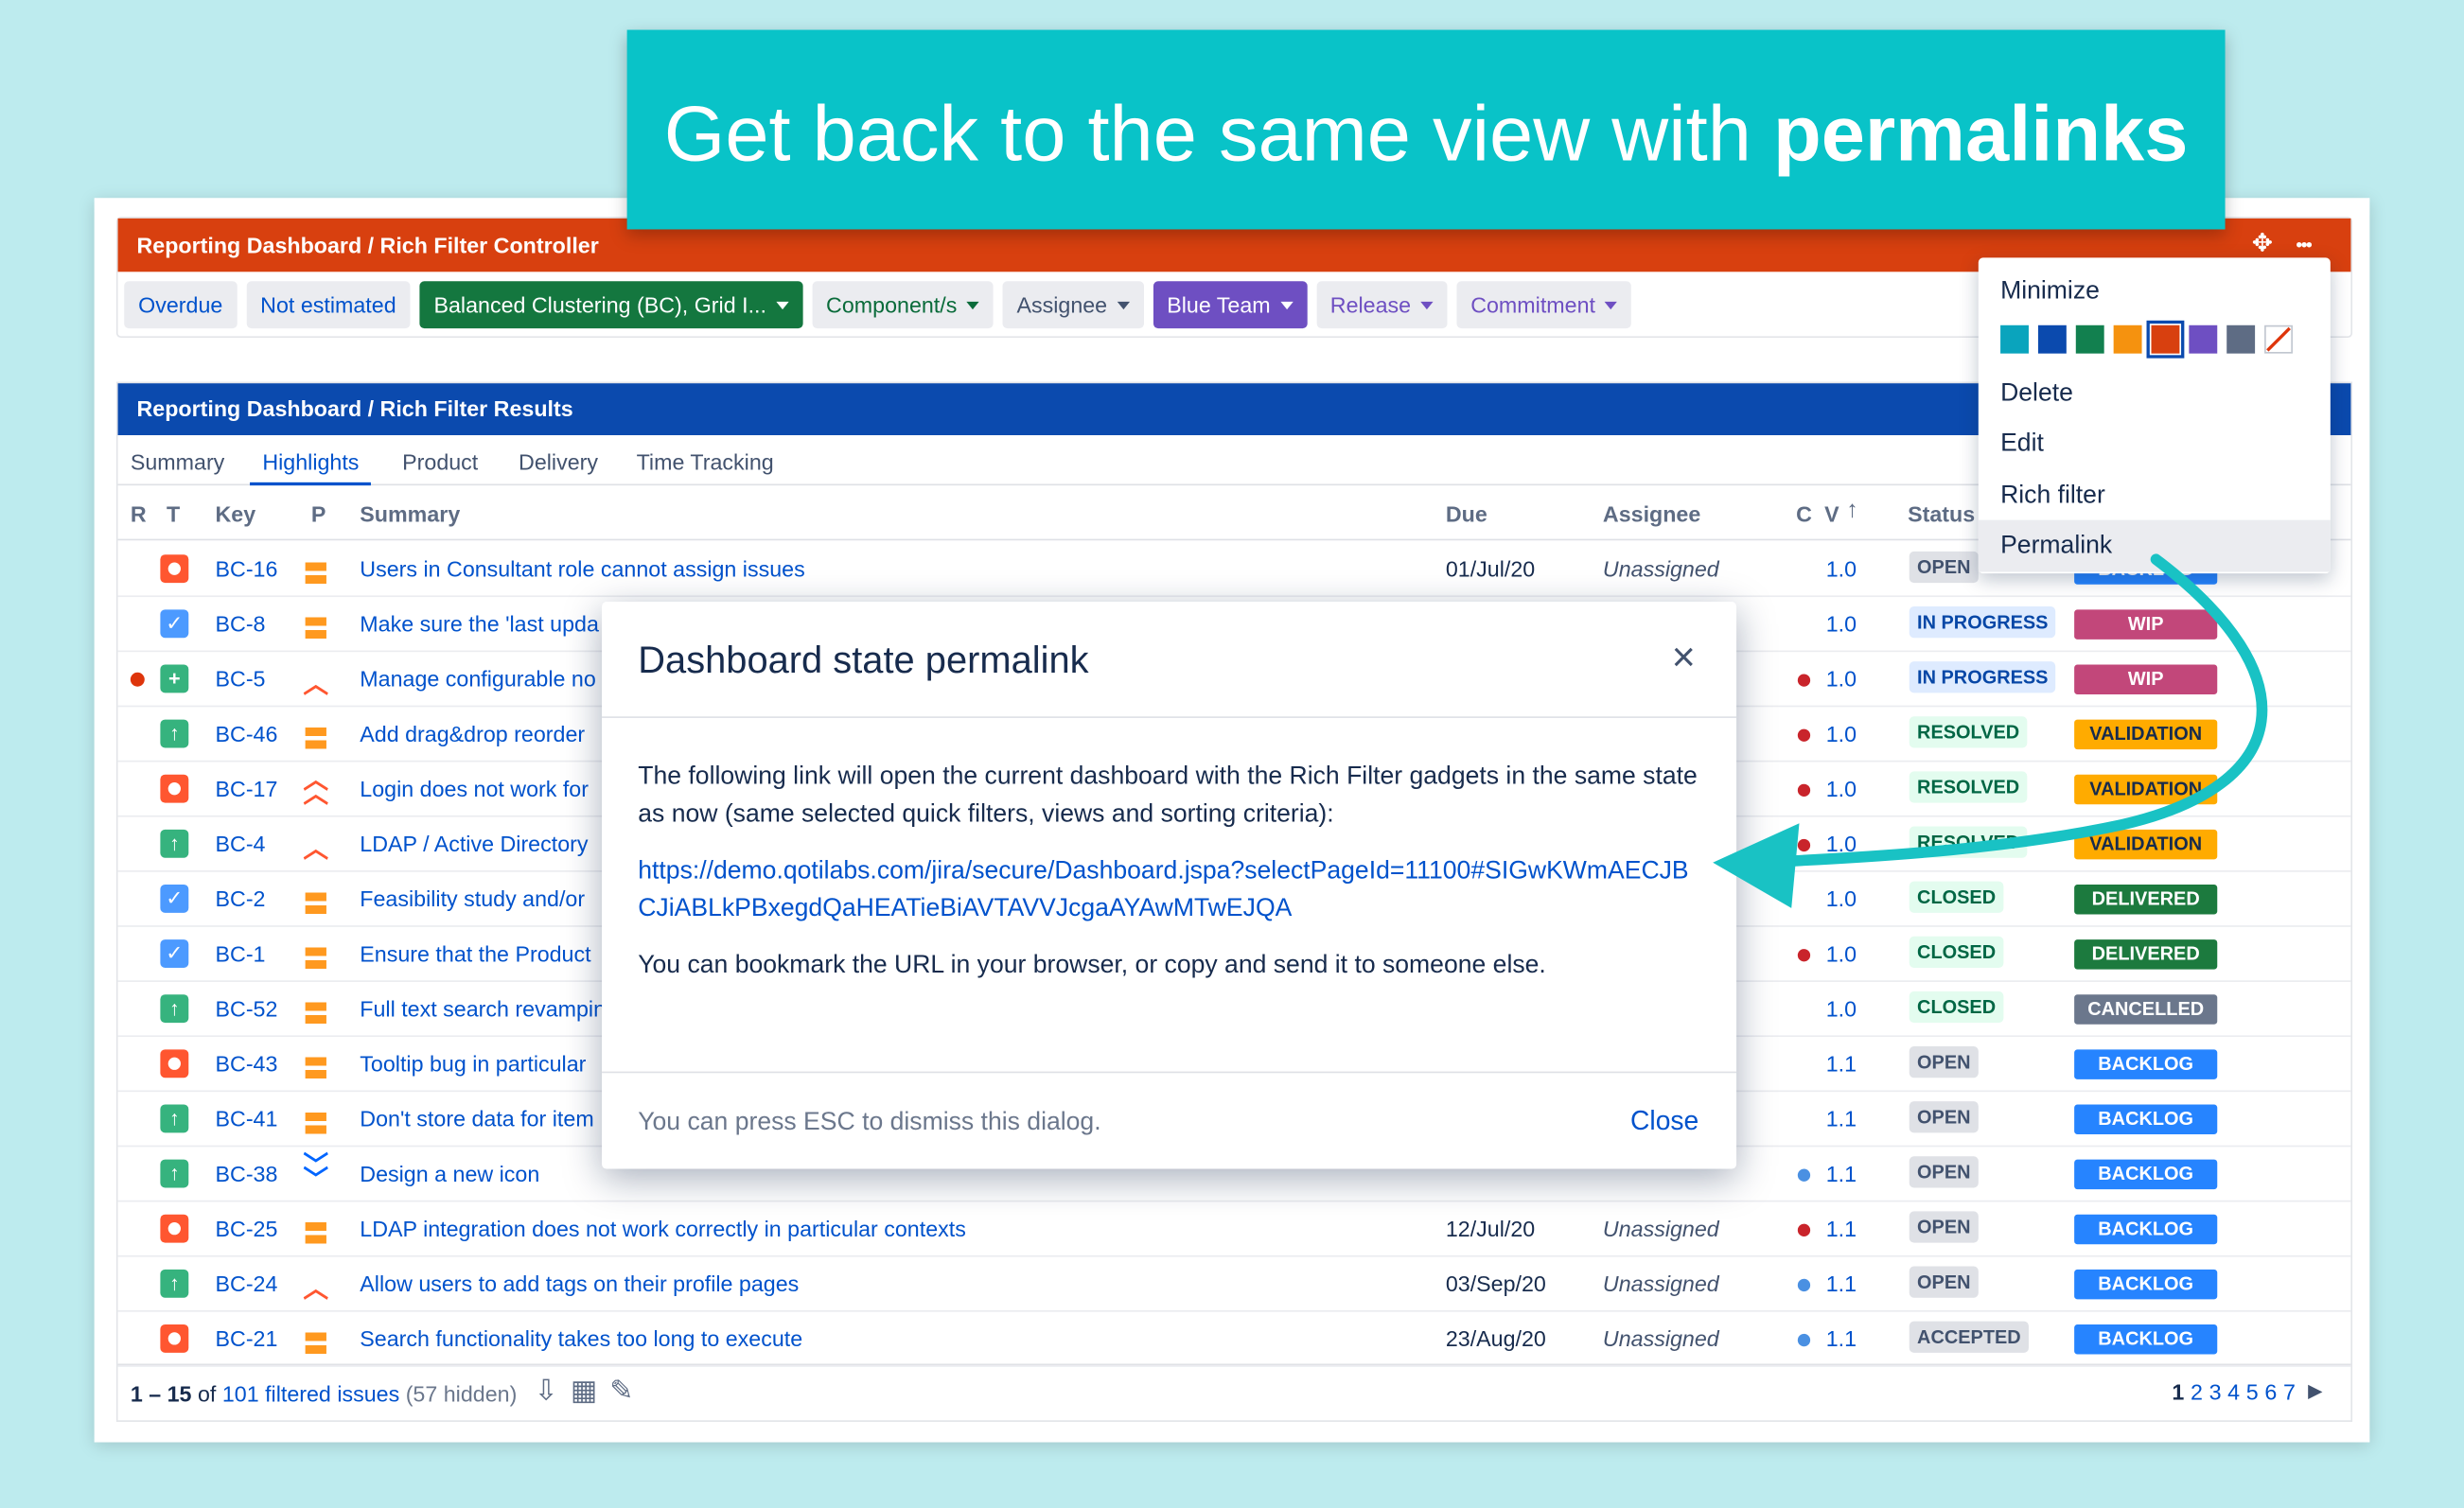  What do you see at coordinates (247, 569) in the screenshot?
I see `issue-key: BC-16` at bounding box center [247, 569].